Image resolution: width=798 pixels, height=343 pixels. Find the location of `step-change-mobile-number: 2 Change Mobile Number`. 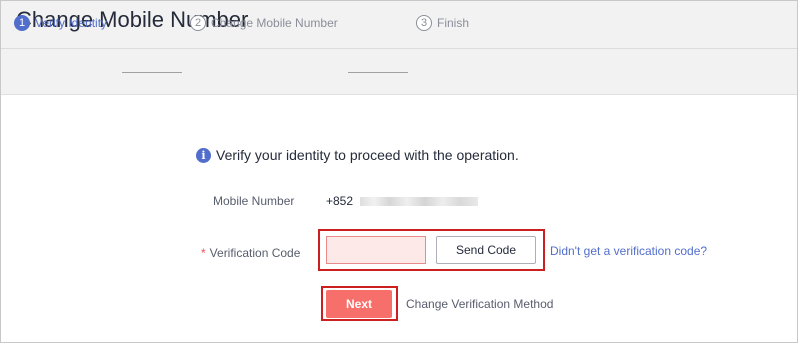

step-change-mobile-number: 2 Change Mobile Number is located at coordinates (264, 23).